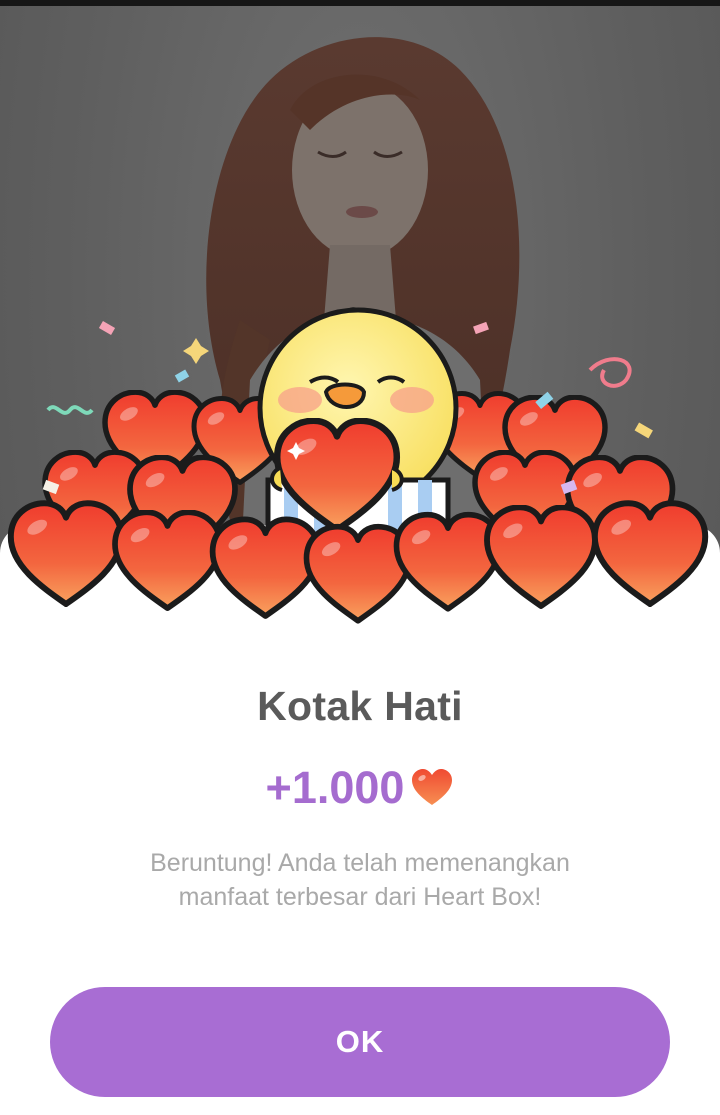 The height and width of the screenshot is (1115, 720). What do you see at coordinates (360, 3) in the screenshot?
I see `status-bar-edge` at bounding box center [360, 3].